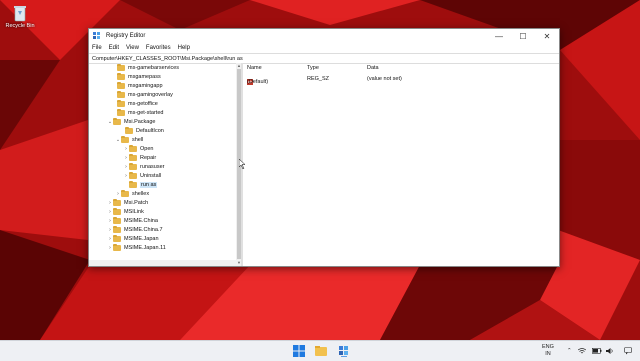 Image resolution: width=640 pixels, height=361 pixels. I want to click on tree-item: ms-get-started, so click(137, 112).